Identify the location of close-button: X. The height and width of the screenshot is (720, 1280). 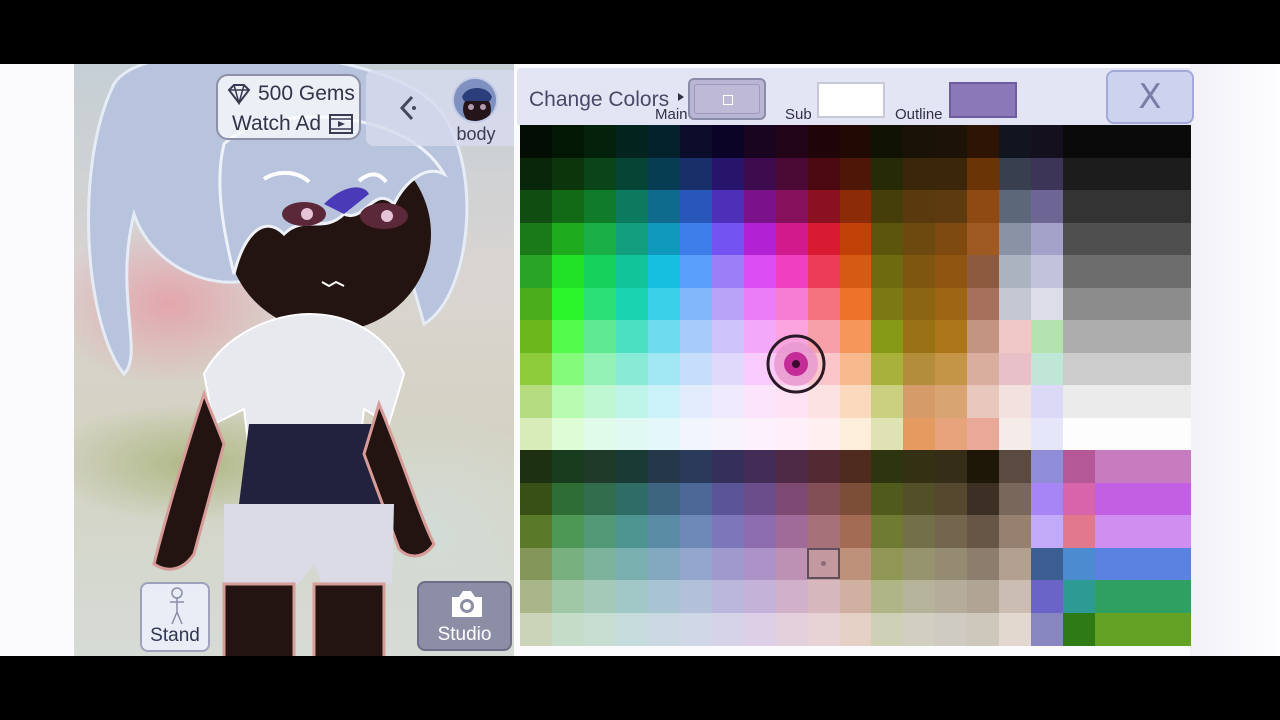
(1150, 97).